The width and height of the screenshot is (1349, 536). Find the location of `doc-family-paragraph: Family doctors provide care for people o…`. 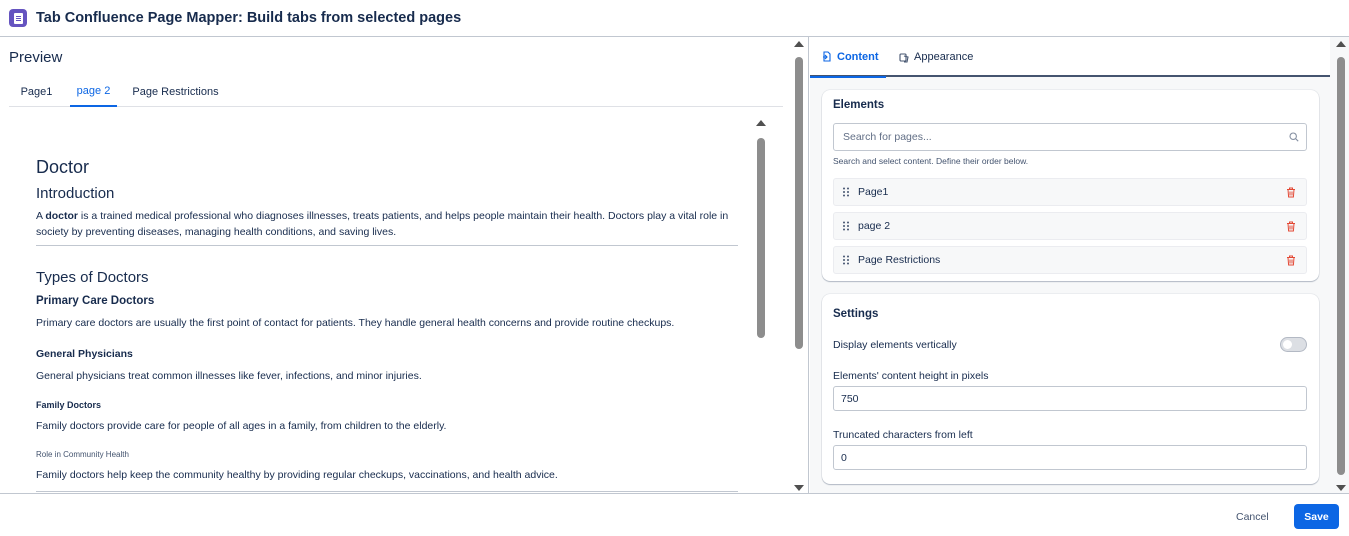

doc-family-paragraph: Family doctors provide care for people o… is located at coordinates (241, 426).